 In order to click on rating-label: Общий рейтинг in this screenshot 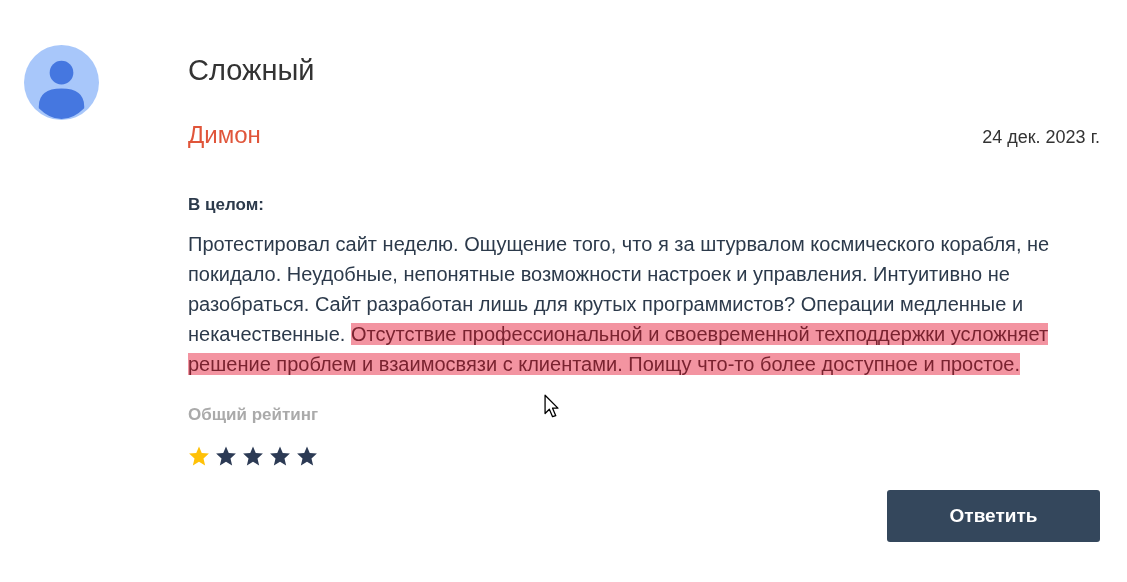, I will do `click(253, 415)`.